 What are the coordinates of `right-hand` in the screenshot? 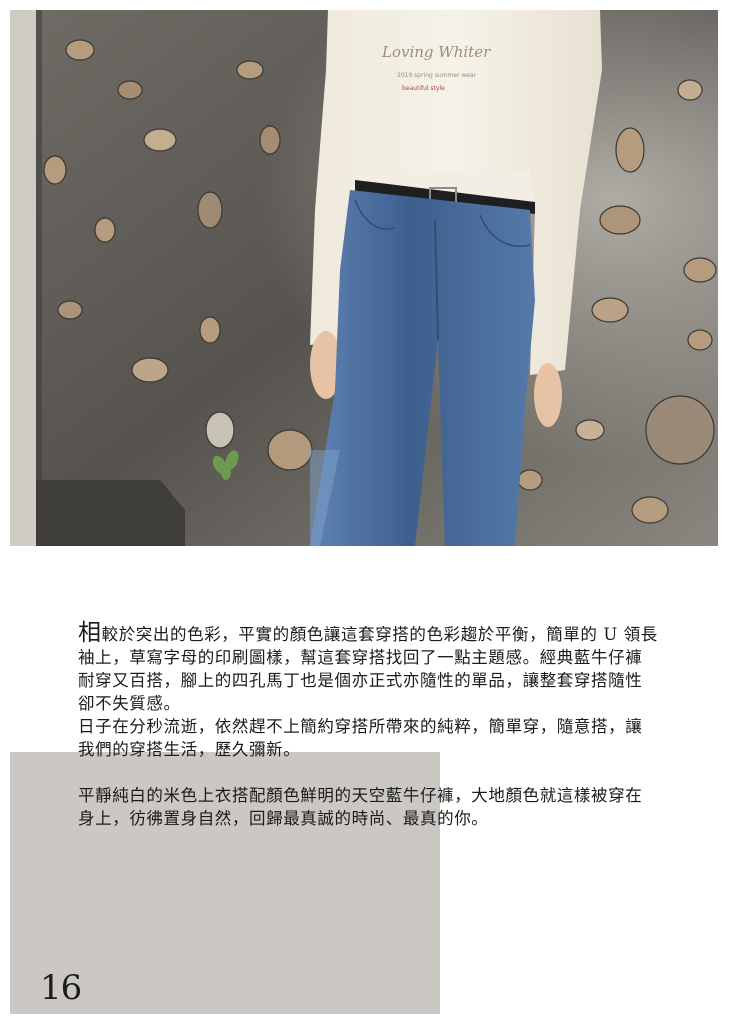 It's located at (548, 395).